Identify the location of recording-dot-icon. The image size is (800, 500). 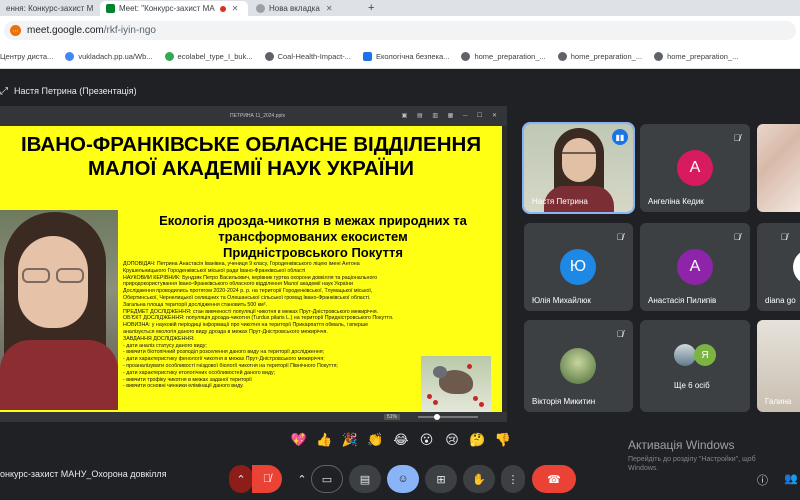
(222, 8).